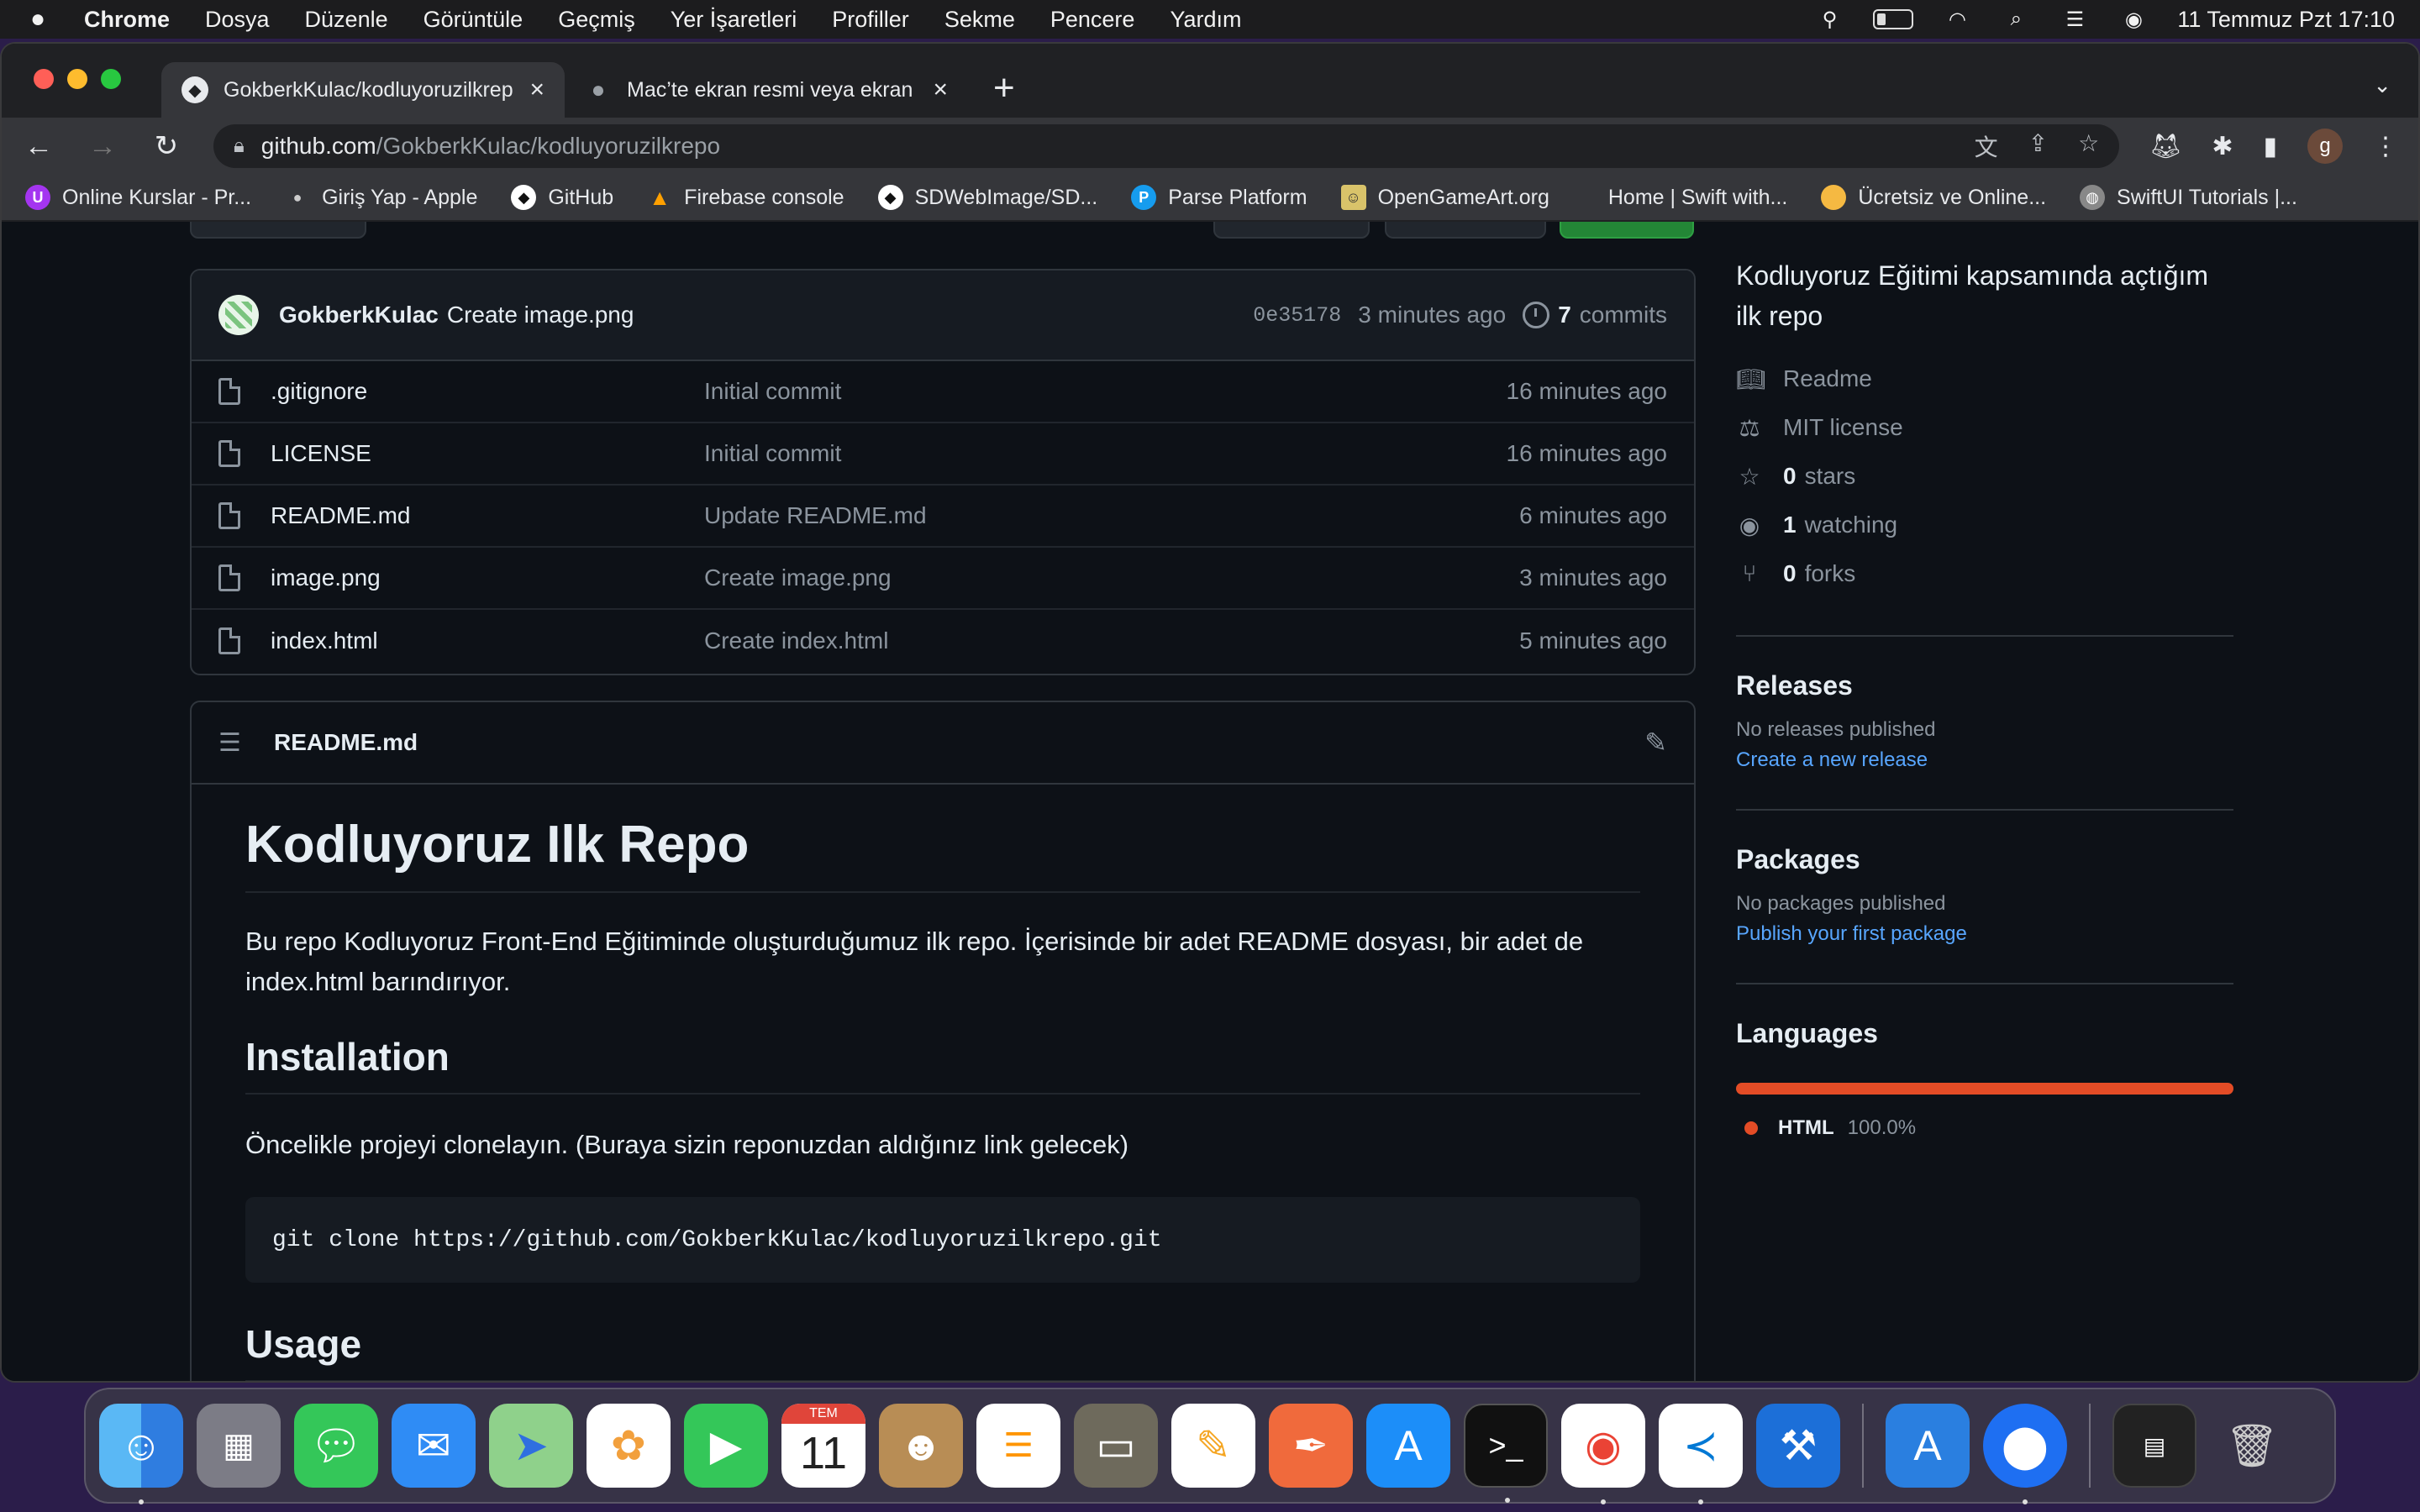 The width and height of the screenshot is (2420, 1512). Describe the element at coordinates (1111, 577) in the screenshot. I see `file-commit-message: Create image.png` at that location.